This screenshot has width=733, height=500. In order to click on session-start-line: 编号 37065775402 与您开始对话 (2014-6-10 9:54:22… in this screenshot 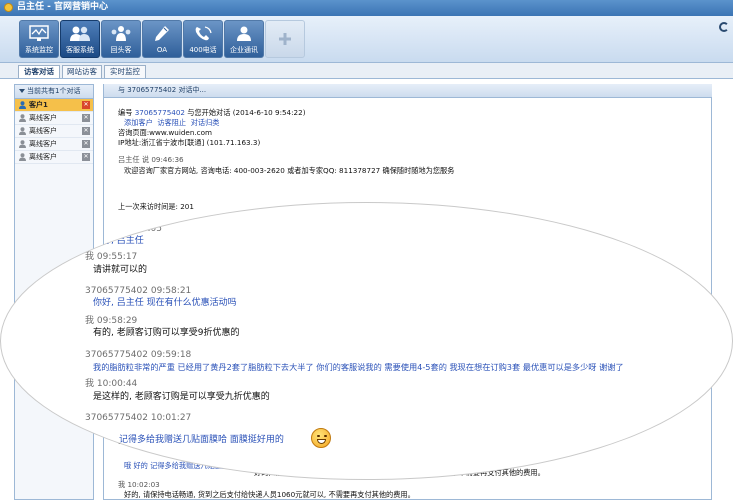, I will do `click(212, 112)`.